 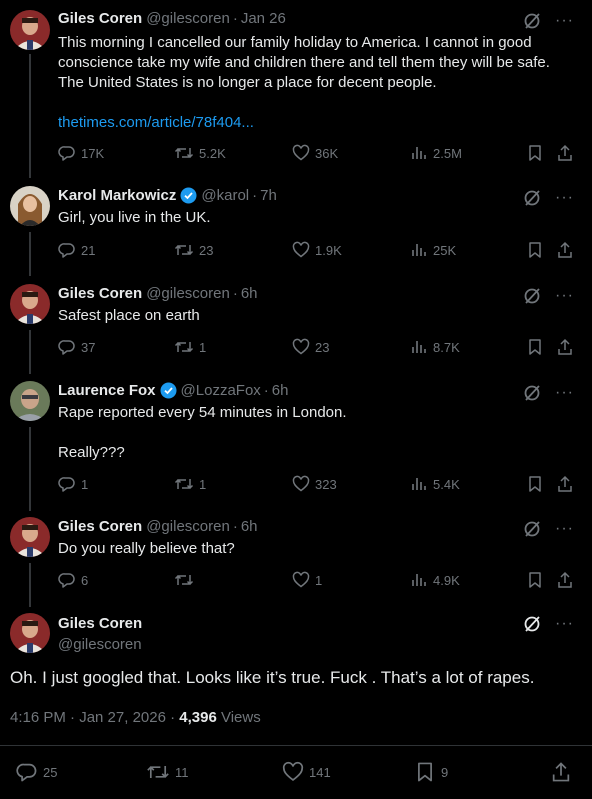 I want to click on views-button: 8.7K, so click(x=435, y=347).